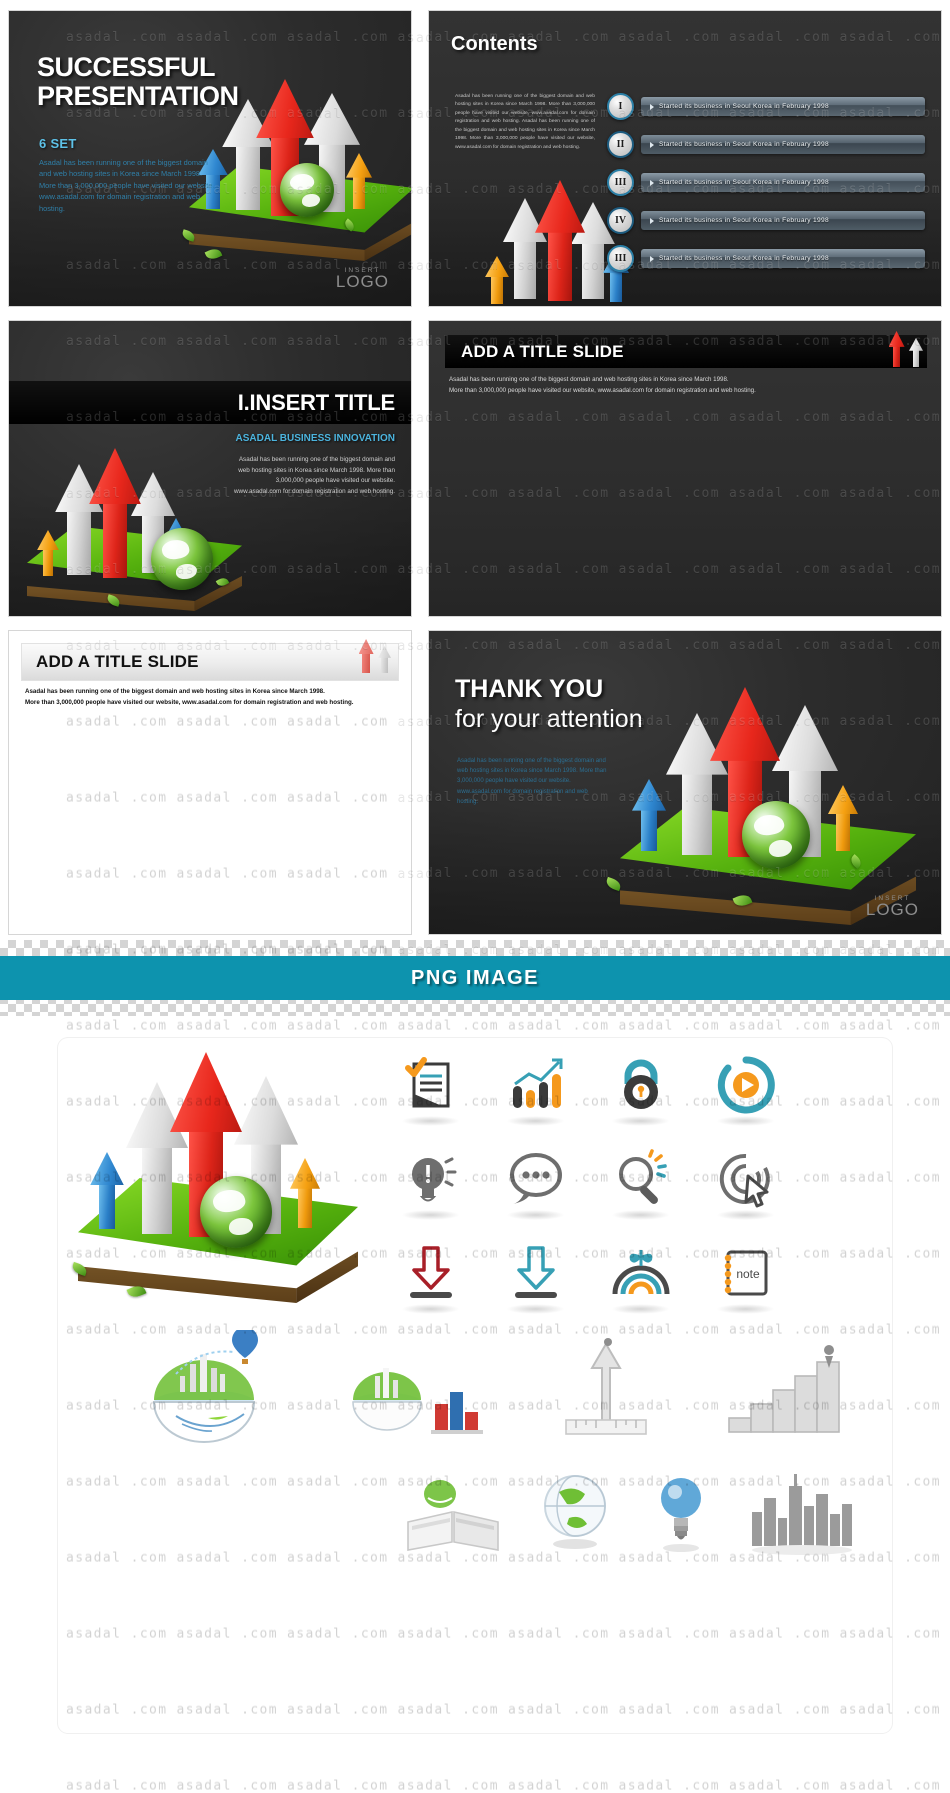 The width and height of the screenshot is (950, 1793). What do you see at coordinates (453, 1510) in the screenshot?
I see `open-book-icon` at bounding box center [453, 1510].